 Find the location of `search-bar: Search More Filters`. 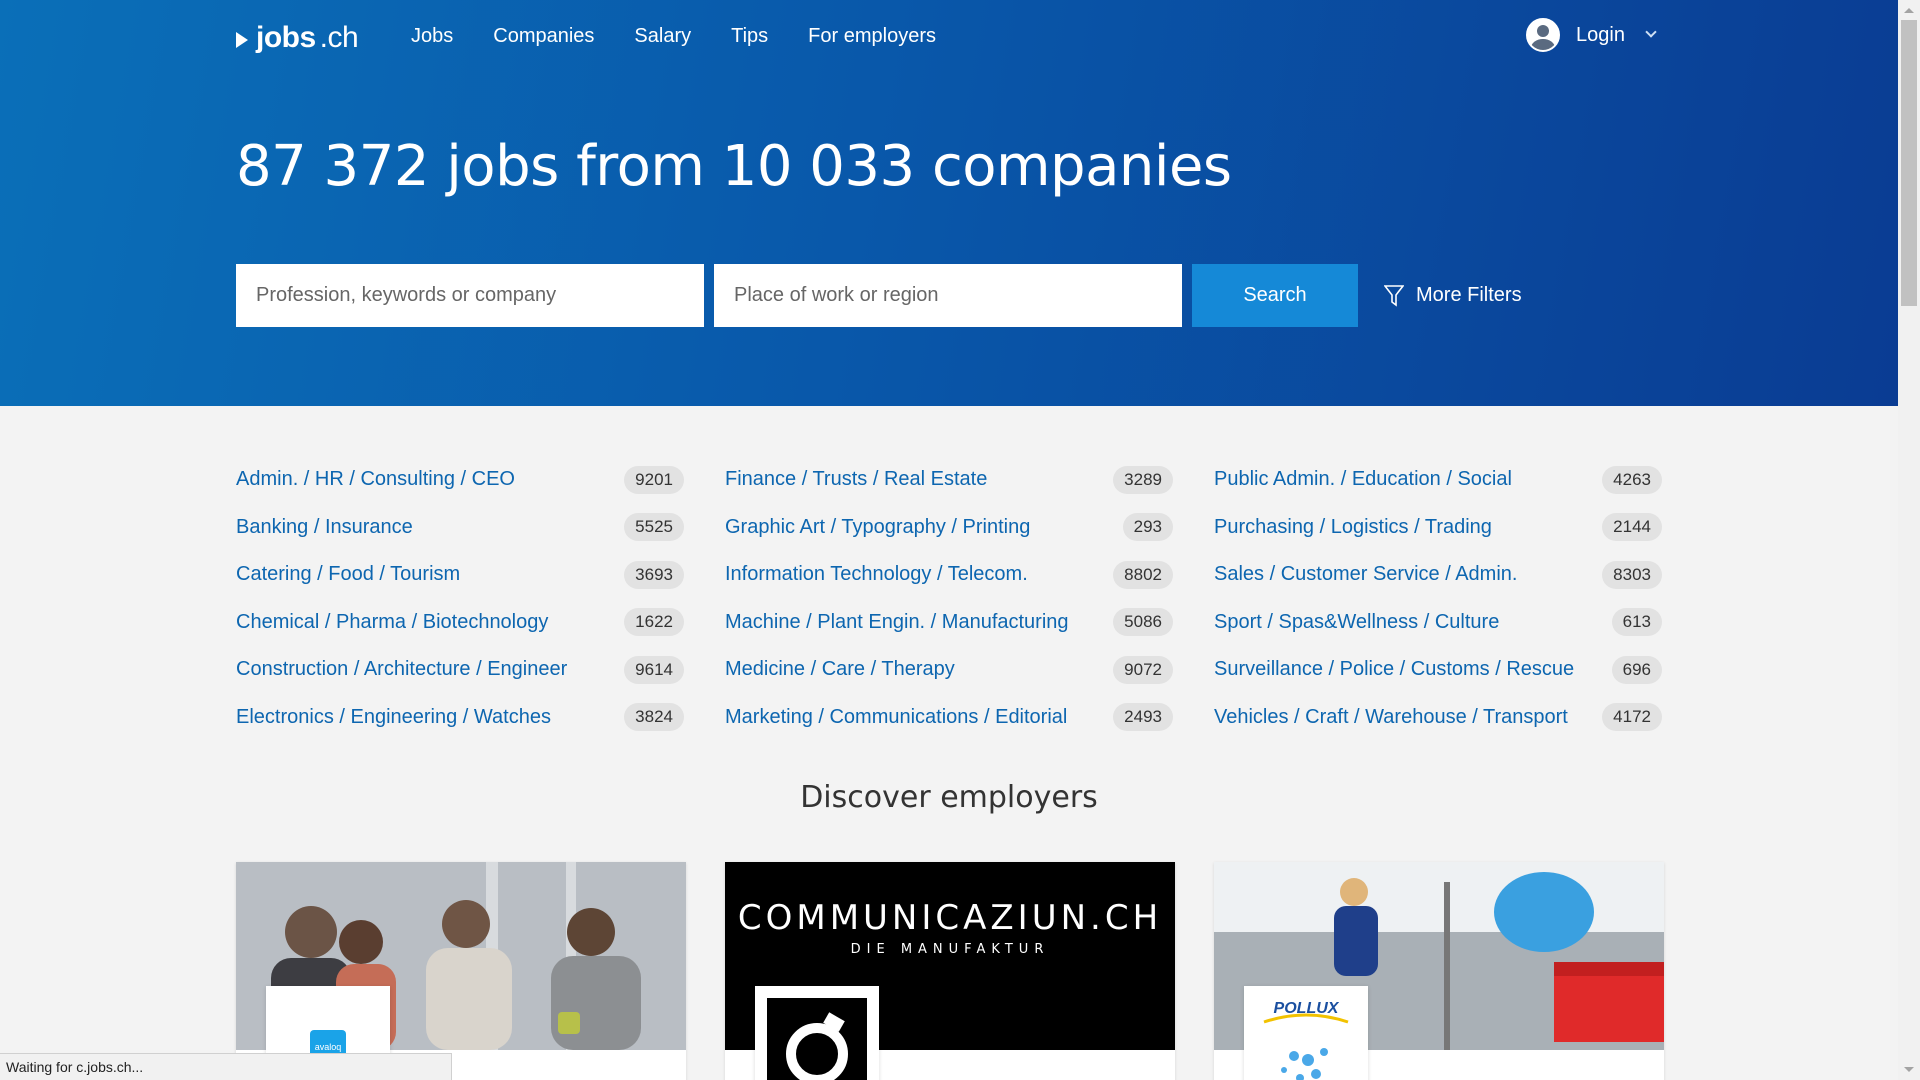

search-bar: Search More Filters is located at coordinates (879, 295).